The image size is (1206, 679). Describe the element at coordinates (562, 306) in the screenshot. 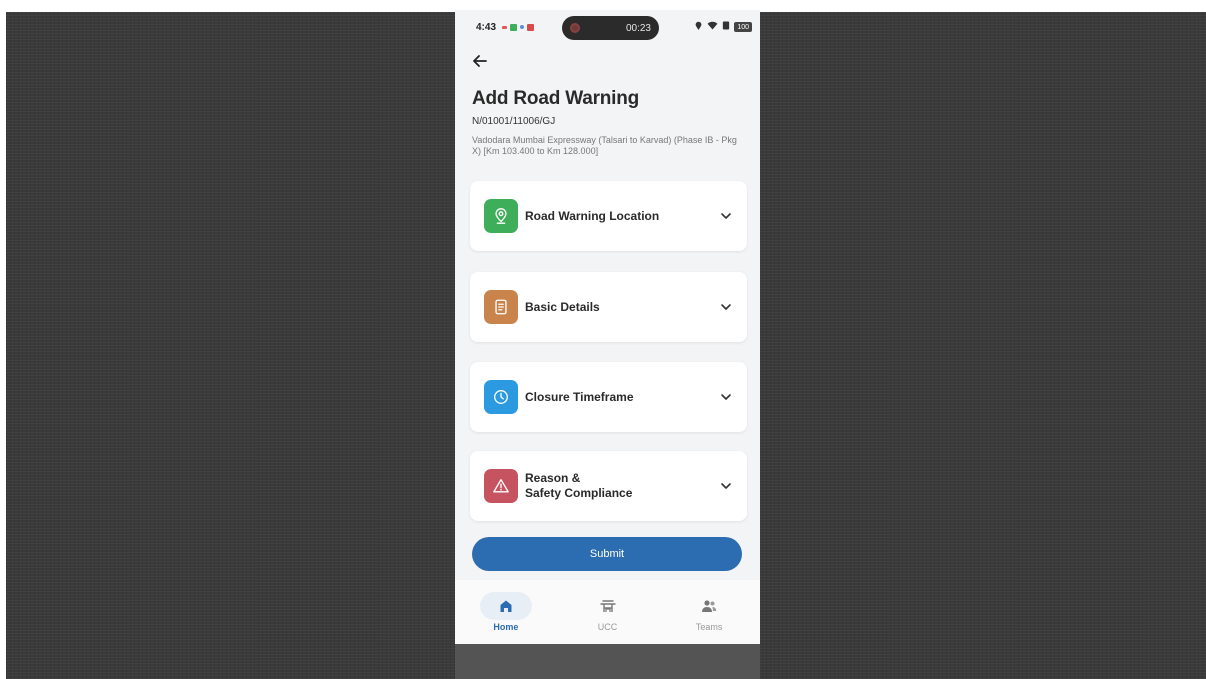

I see `section-label: Basic Details` at that location.